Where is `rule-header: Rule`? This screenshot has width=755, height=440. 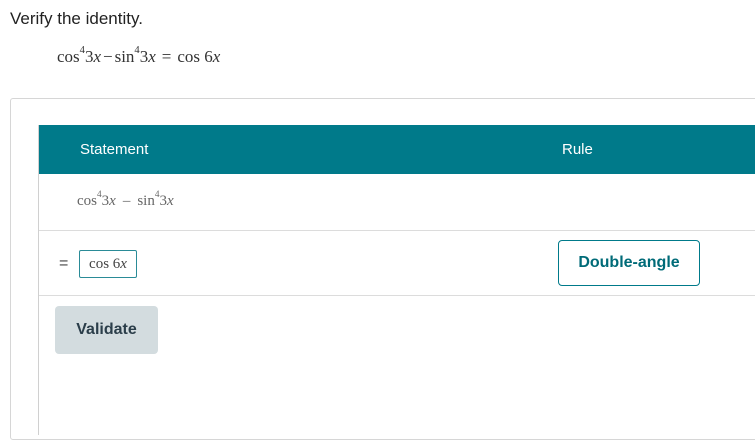 rule-header: Rule is located at coordinates (577, 149).